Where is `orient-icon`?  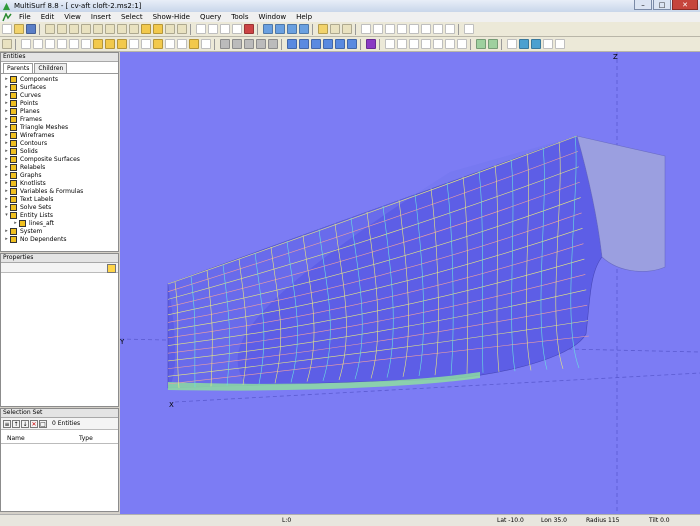 orient-icon is located at coordinates (390, 44).